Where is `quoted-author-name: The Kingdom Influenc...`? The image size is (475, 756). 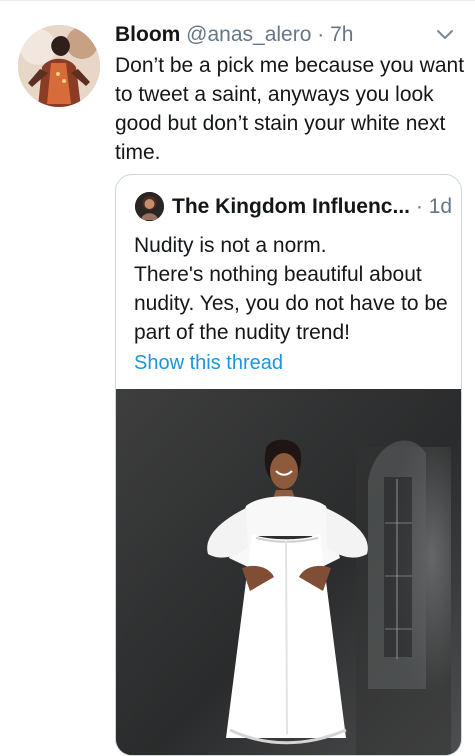
quoted-author-name: The Kingdom Influenc... is located at coordinates (291, 206).